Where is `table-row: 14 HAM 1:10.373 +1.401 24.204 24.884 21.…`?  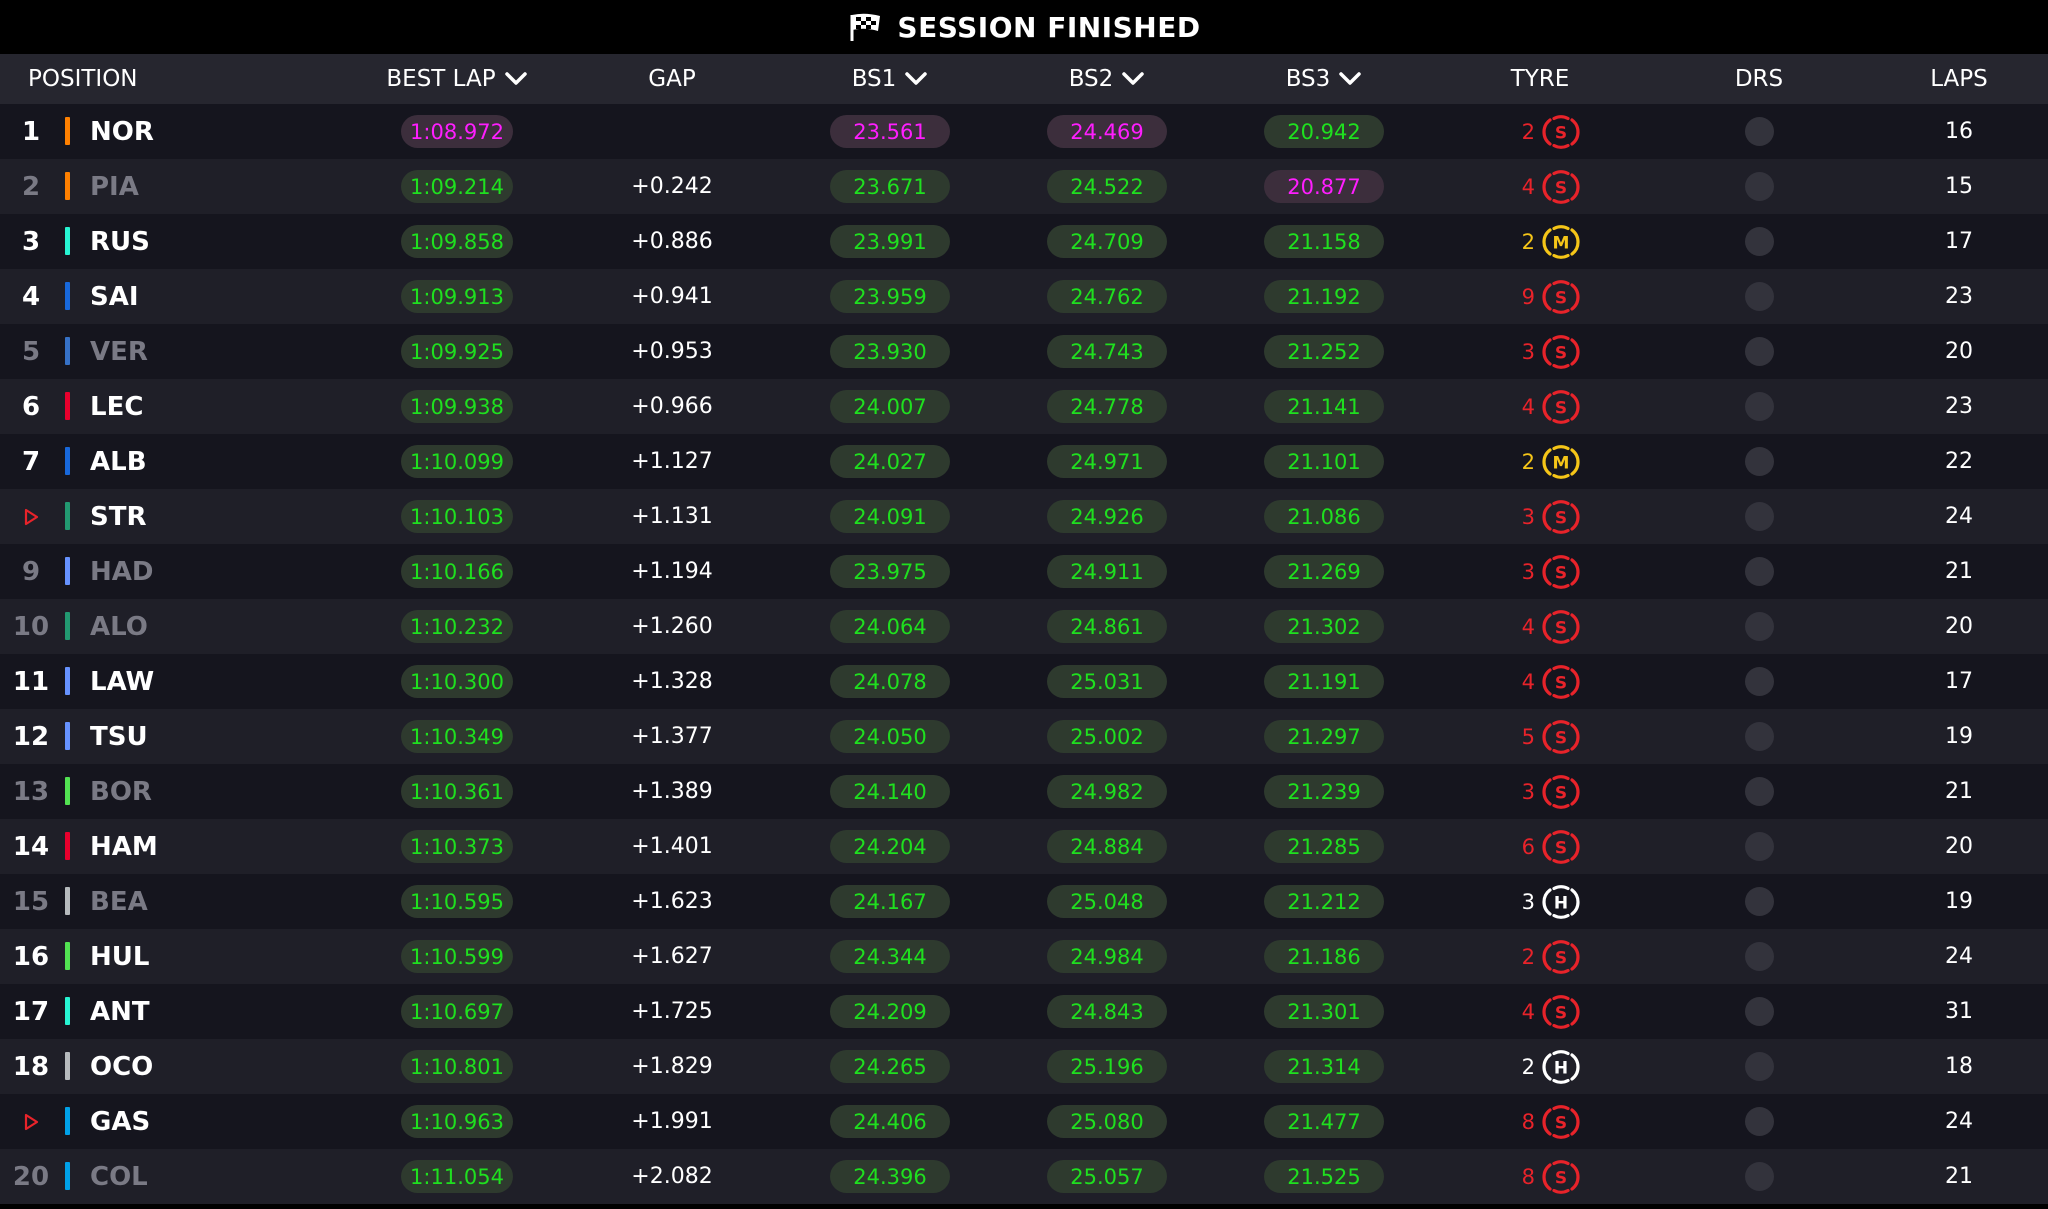 table-row: 14 HAM 1:10.373 +1.401 24.204 24.884 21.… is located at coordinates (1024, 846).